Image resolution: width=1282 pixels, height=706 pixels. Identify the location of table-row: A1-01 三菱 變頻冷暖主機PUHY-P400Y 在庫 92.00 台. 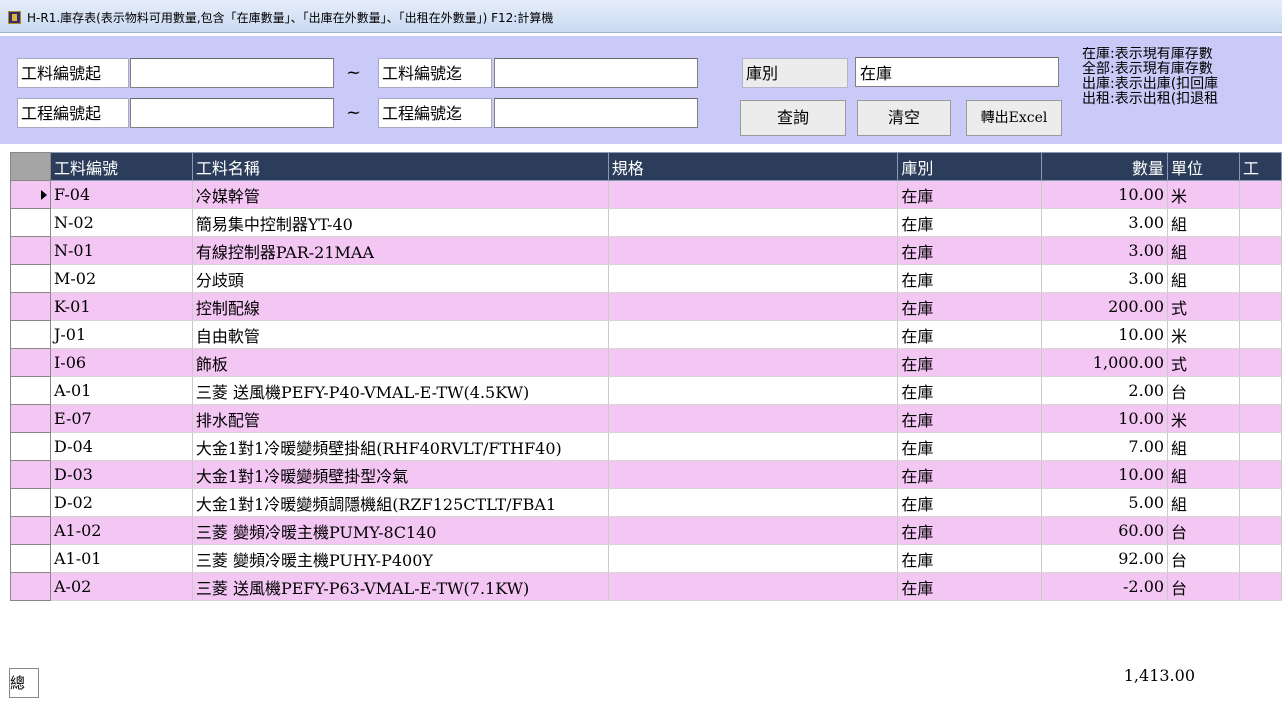
(646, 558).